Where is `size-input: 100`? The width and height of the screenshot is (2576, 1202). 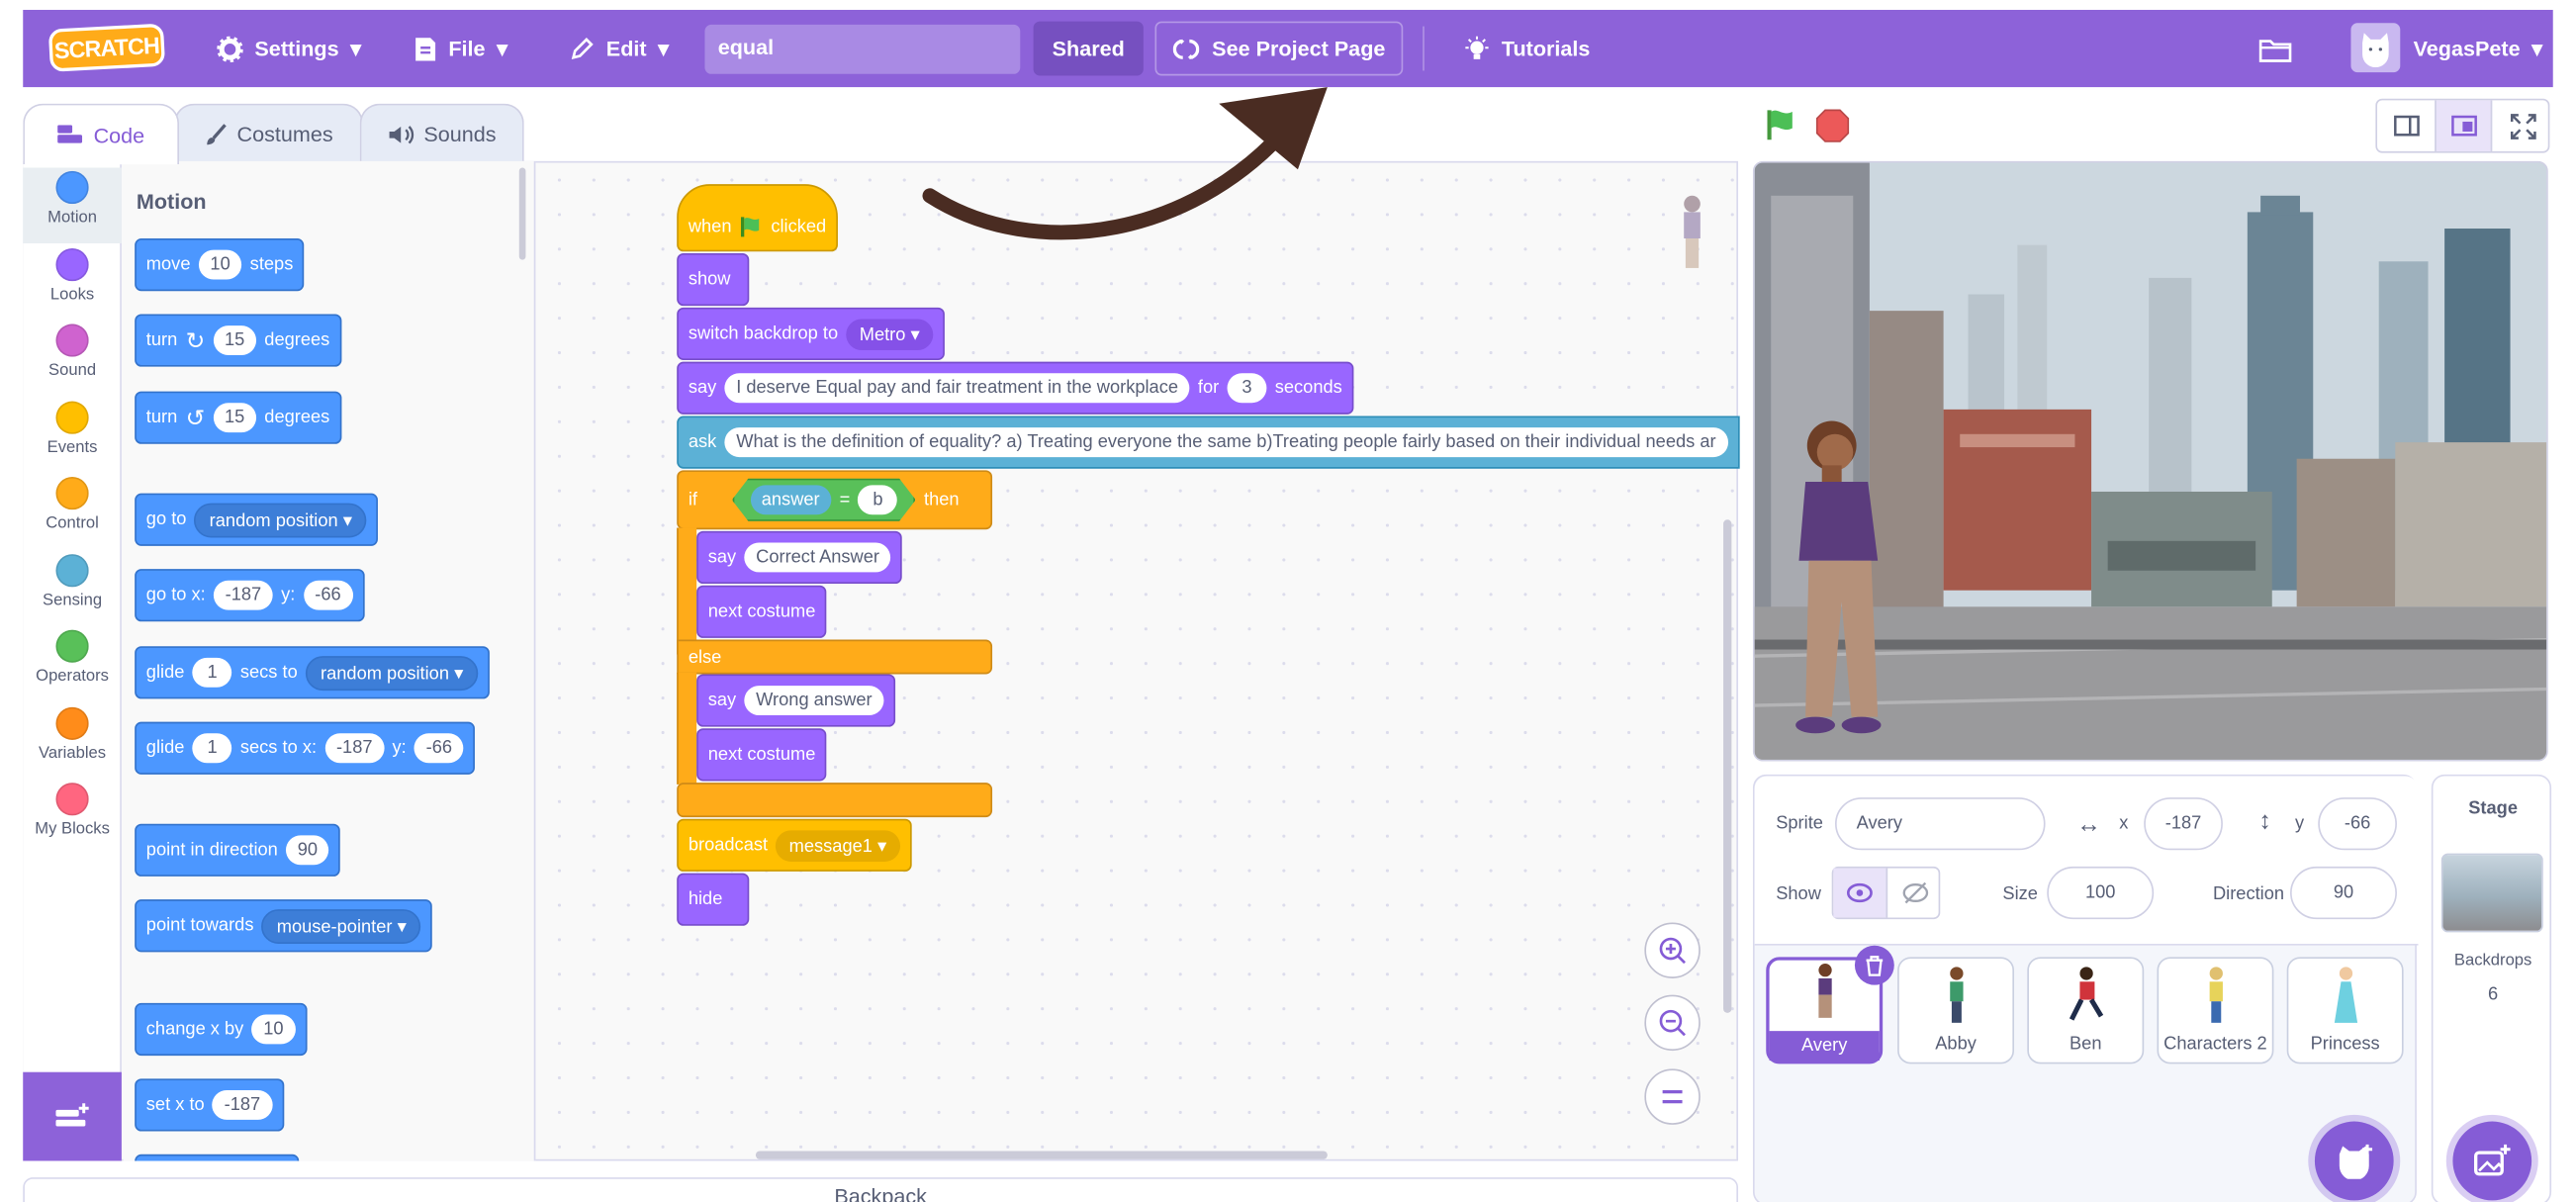
size-input: 100 is located at coordinates (2101, 893).